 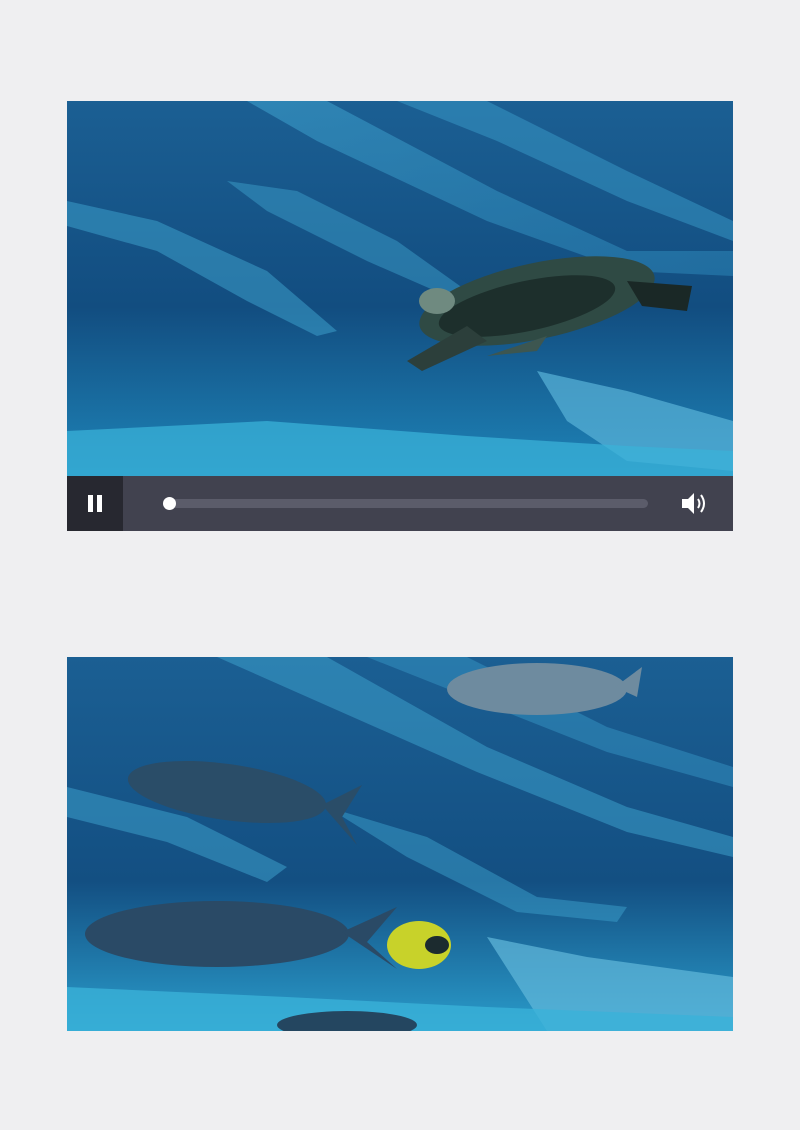 I want to click on pause-icon, so click(x=90, y=503).